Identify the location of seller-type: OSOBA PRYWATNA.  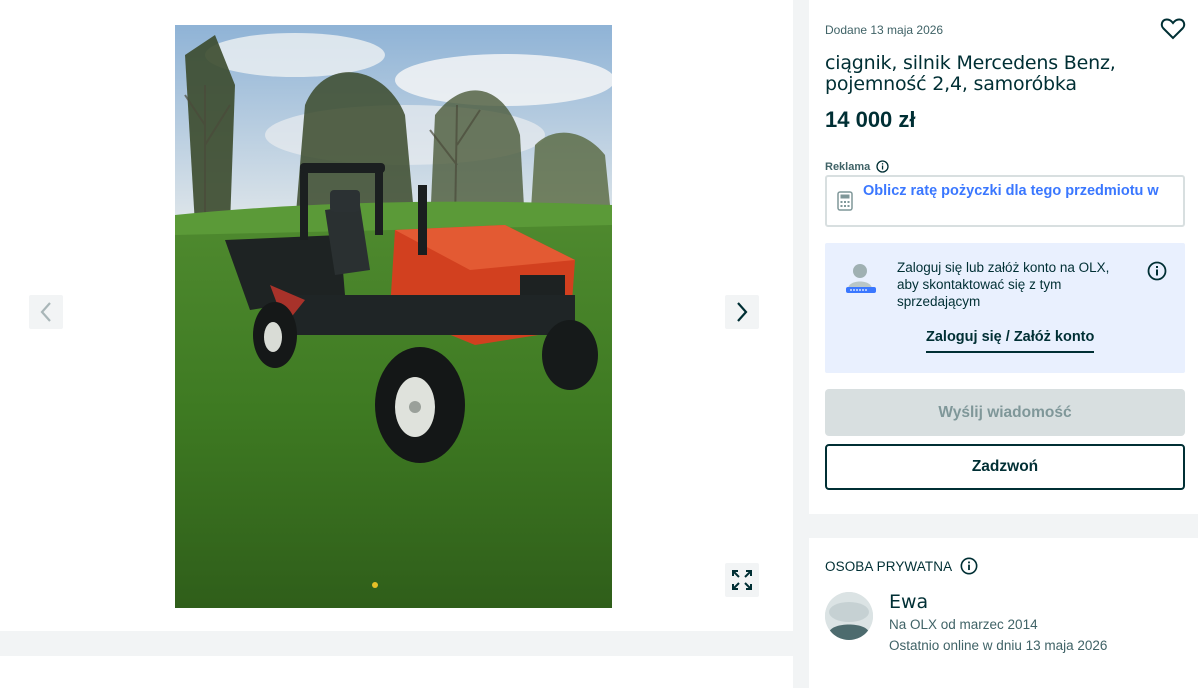
(901, 566).